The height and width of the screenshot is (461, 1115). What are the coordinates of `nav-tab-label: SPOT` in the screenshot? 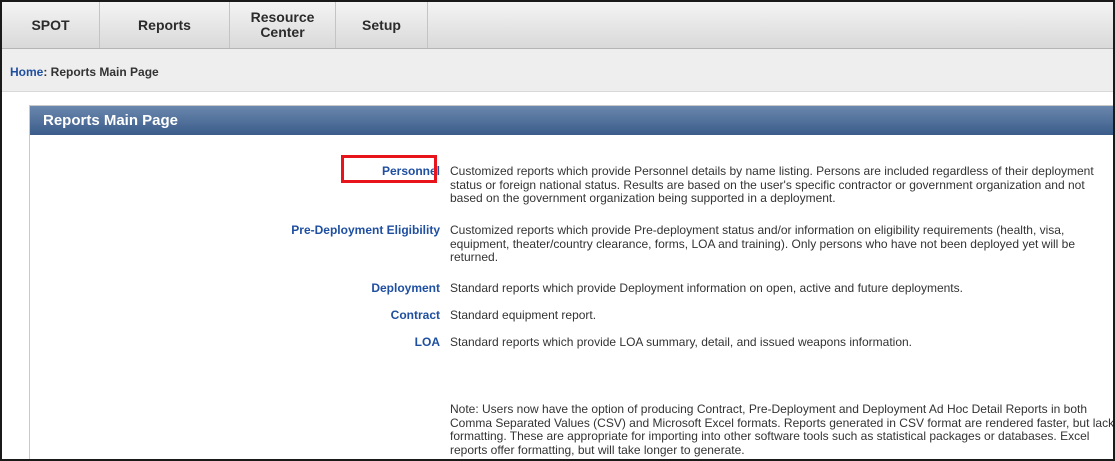 It's located at (50, 24).